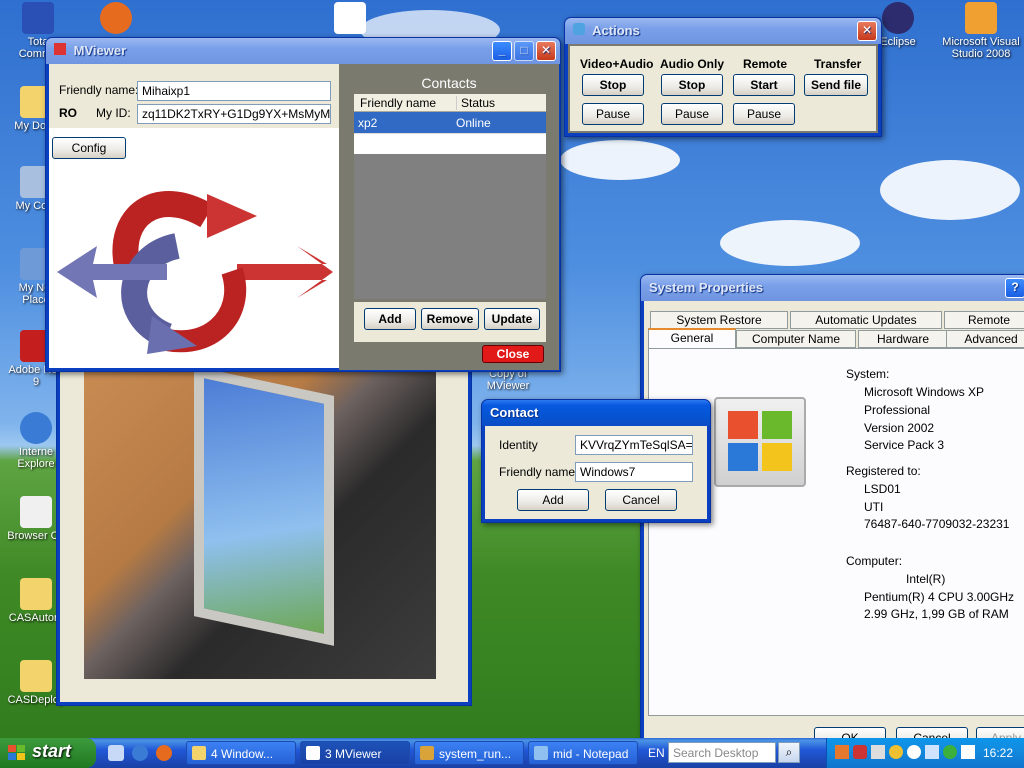 This screenshot has height=768, width=1024. I want to click on language-indicator: EN, so click(656, 753).